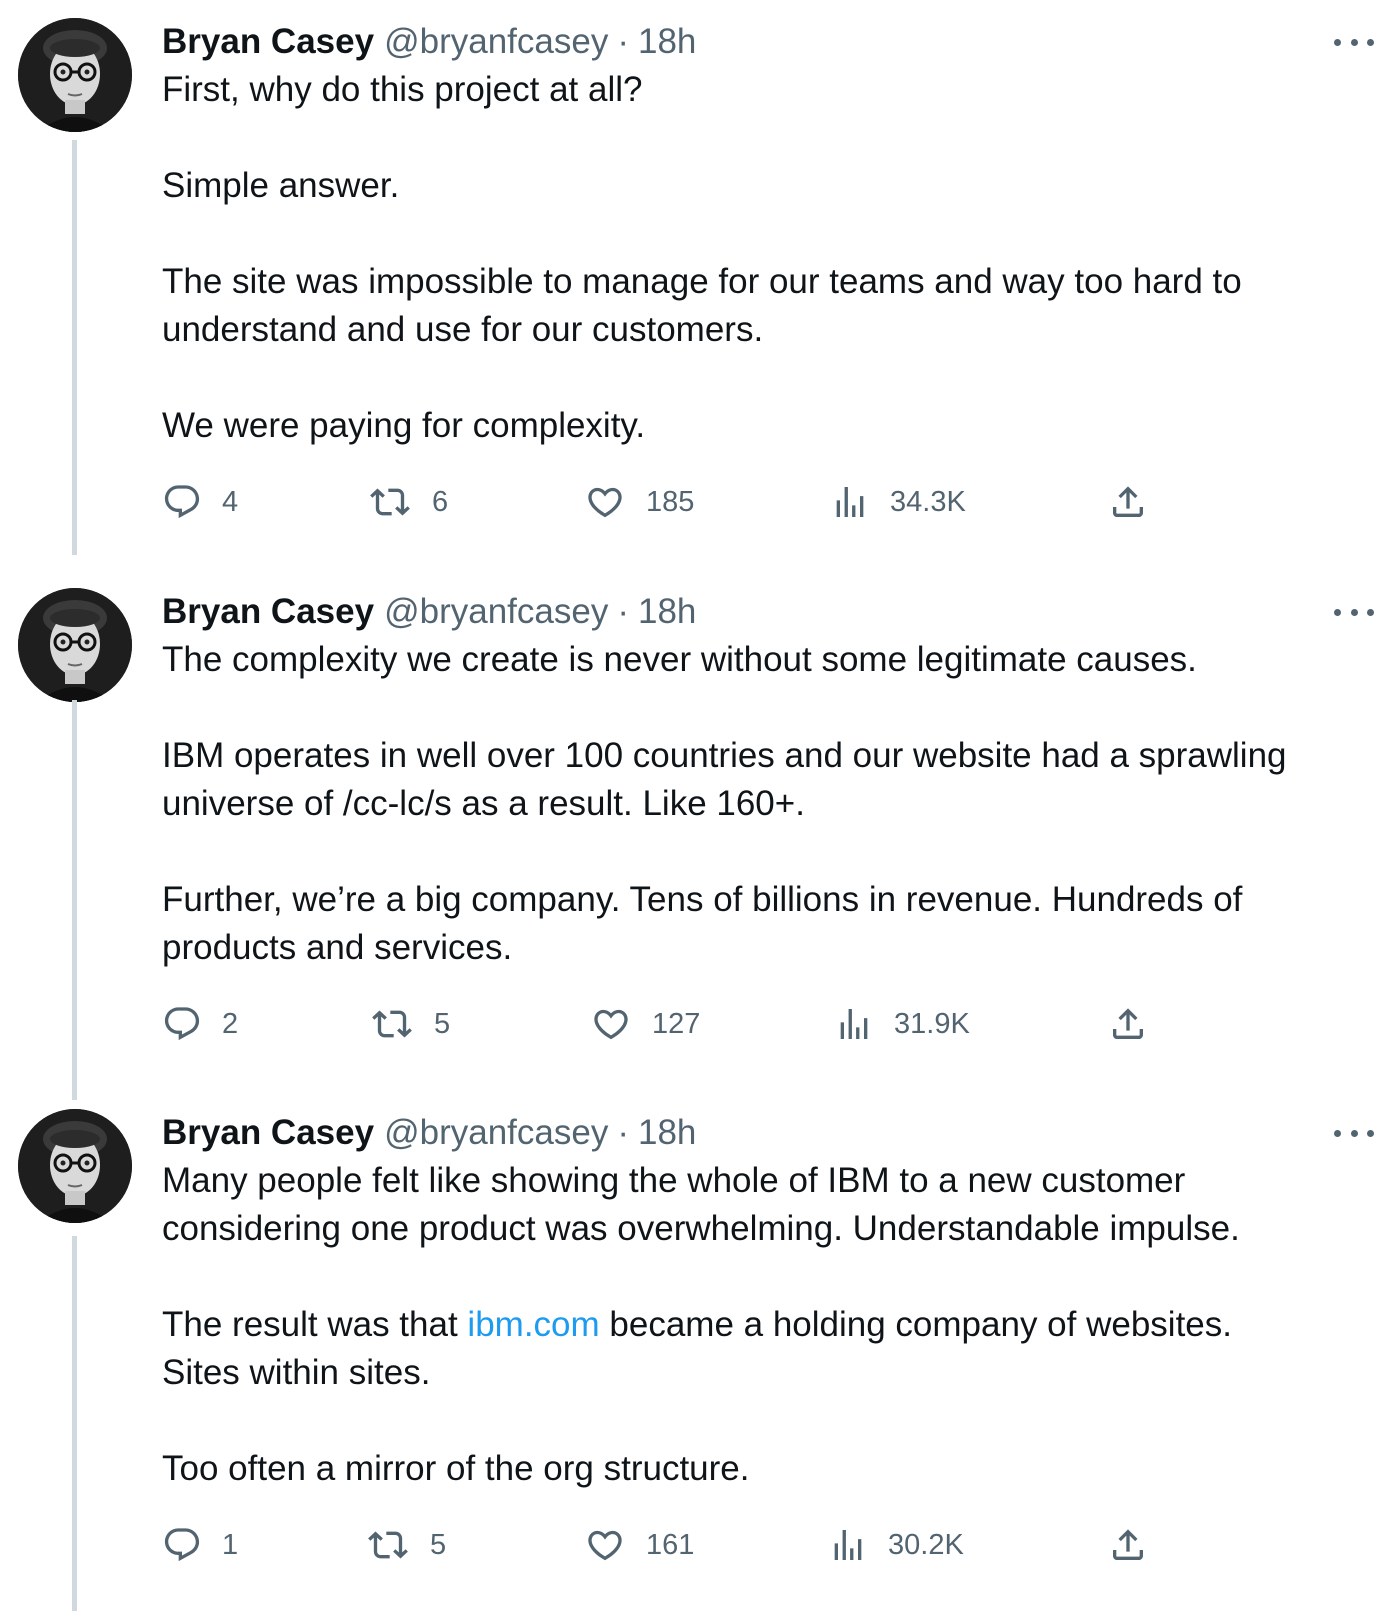  What do you see at coordinates (230, 1023) in the screenshot?
I see `reply-count: 2` at bounding box center [230, 1023].